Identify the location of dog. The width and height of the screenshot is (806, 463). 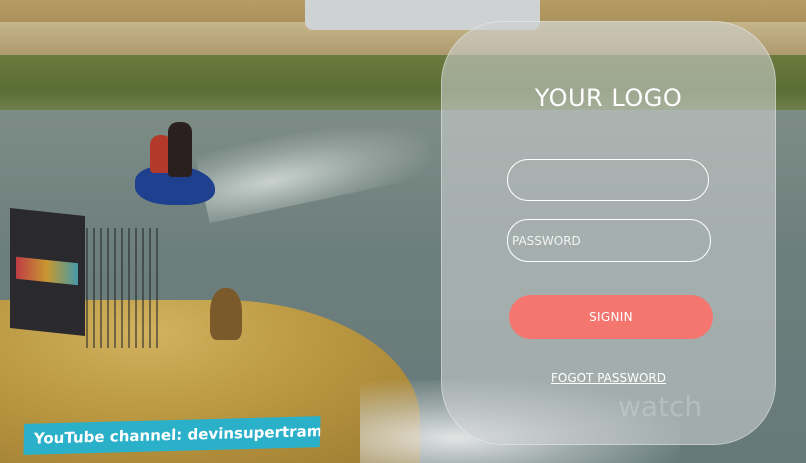
(226, 314).